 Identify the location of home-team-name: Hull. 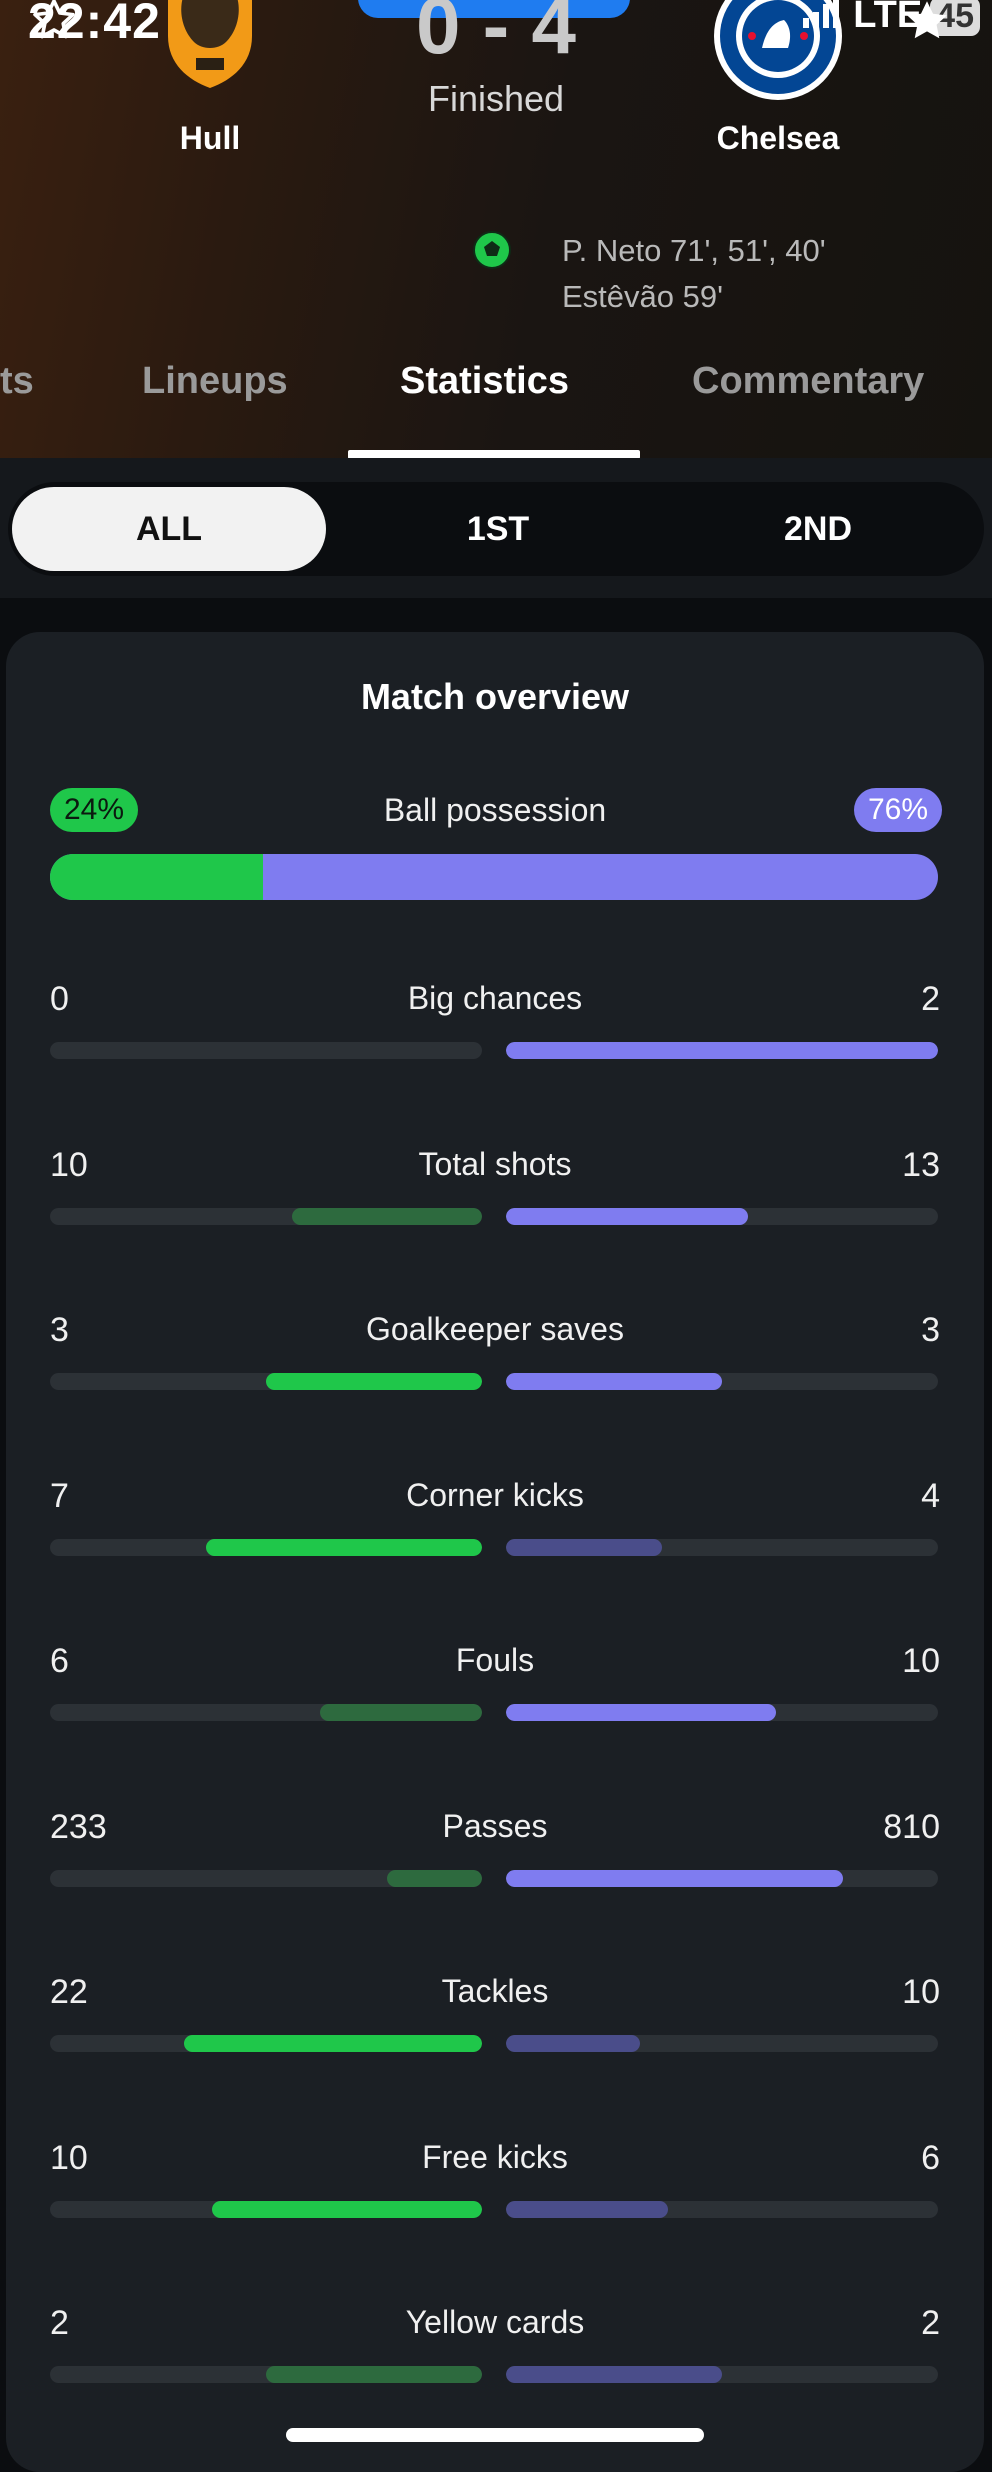
(210, 138).